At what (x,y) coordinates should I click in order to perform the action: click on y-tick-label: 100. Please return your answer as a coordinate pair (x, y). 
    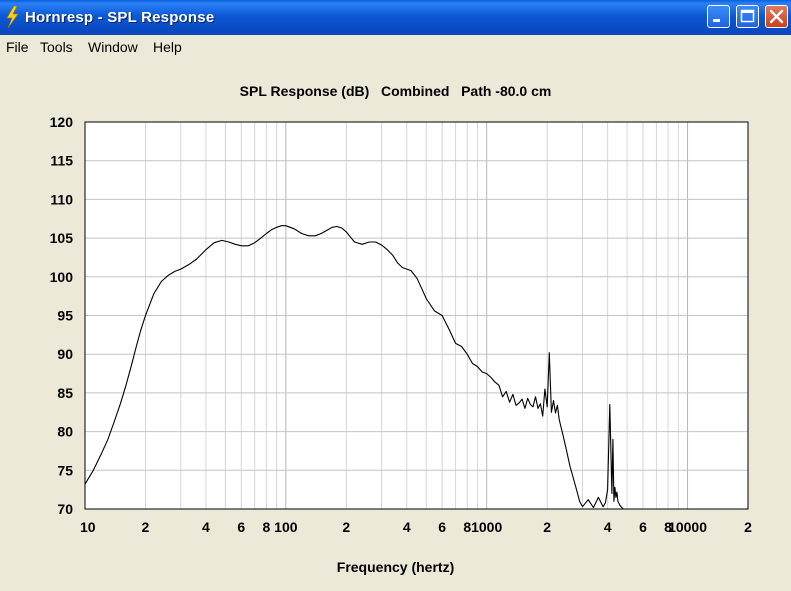
    Looking at the image, I should click on (62, 277).